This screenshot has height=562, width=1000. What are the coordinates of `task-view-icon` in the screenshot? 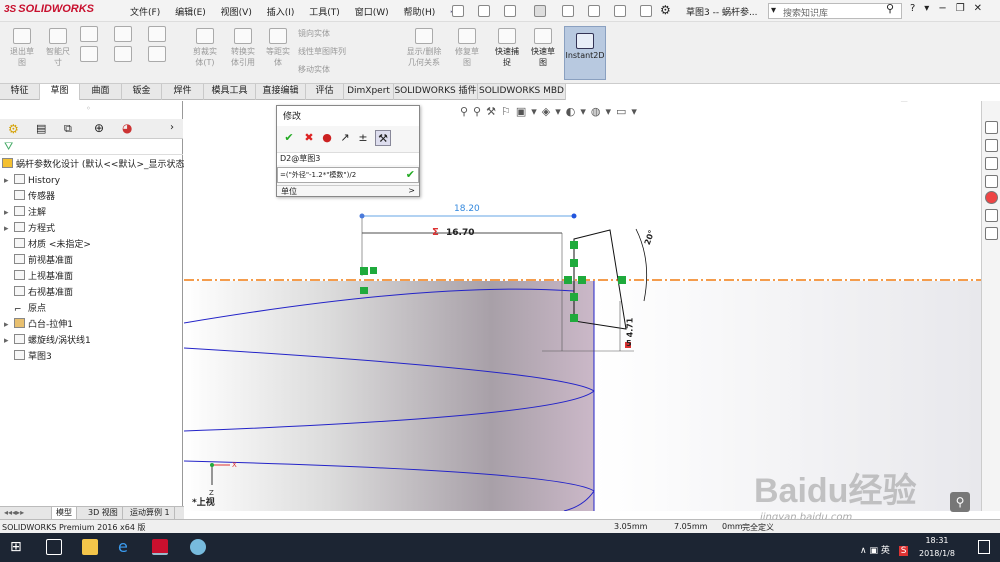 It's located at (54, 547).